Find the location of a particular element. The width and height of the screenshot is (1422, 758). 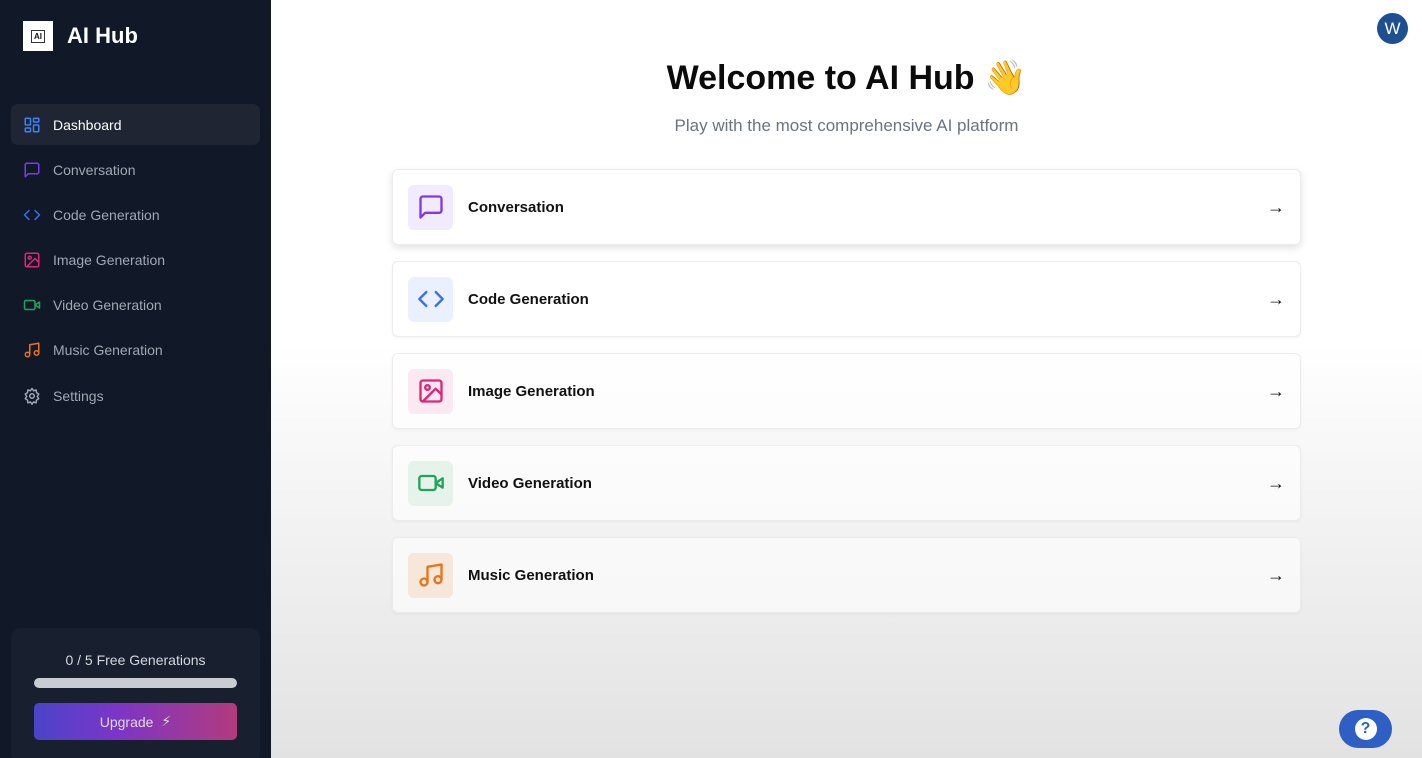

app-title: AI Hub is located at coordinates (102, 35).